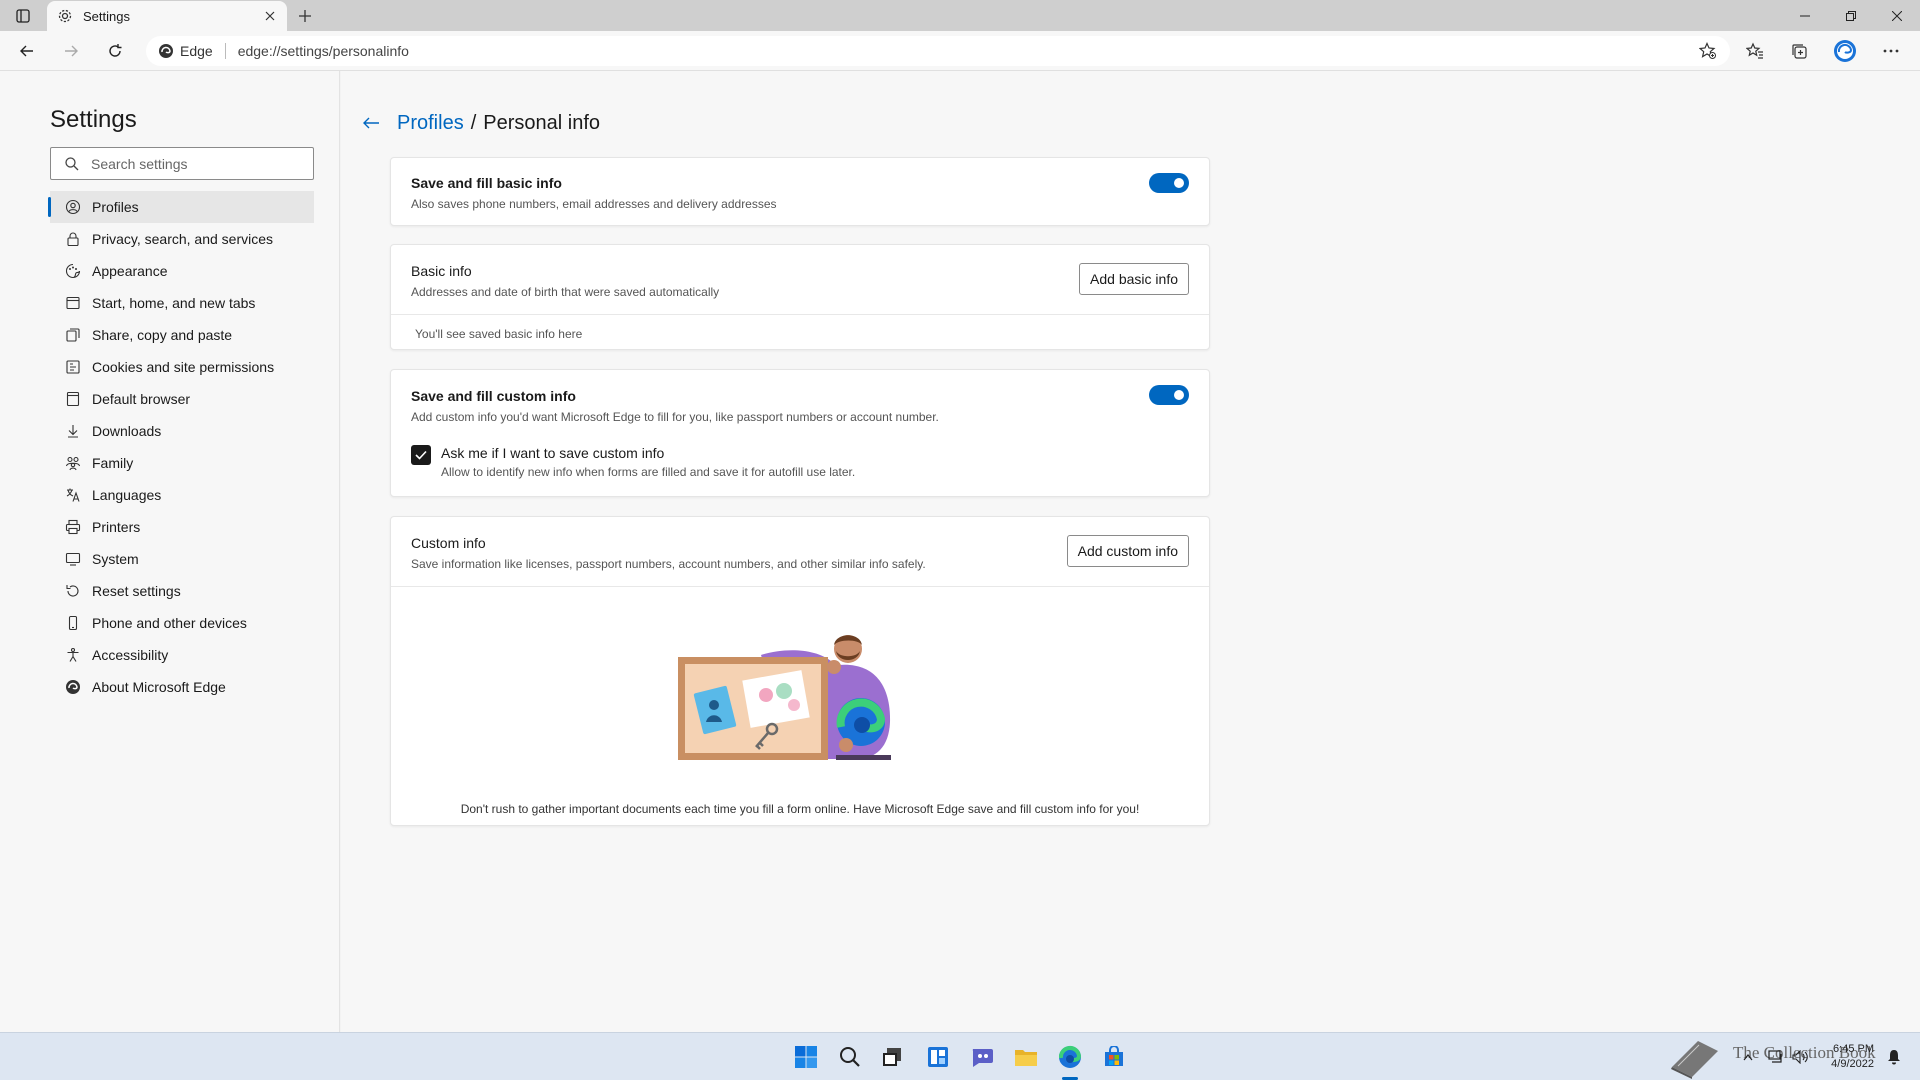 Image resolution: width=1920 pixels, height=1080 pixels. I want to click on gear-icon, so click(65, 16).